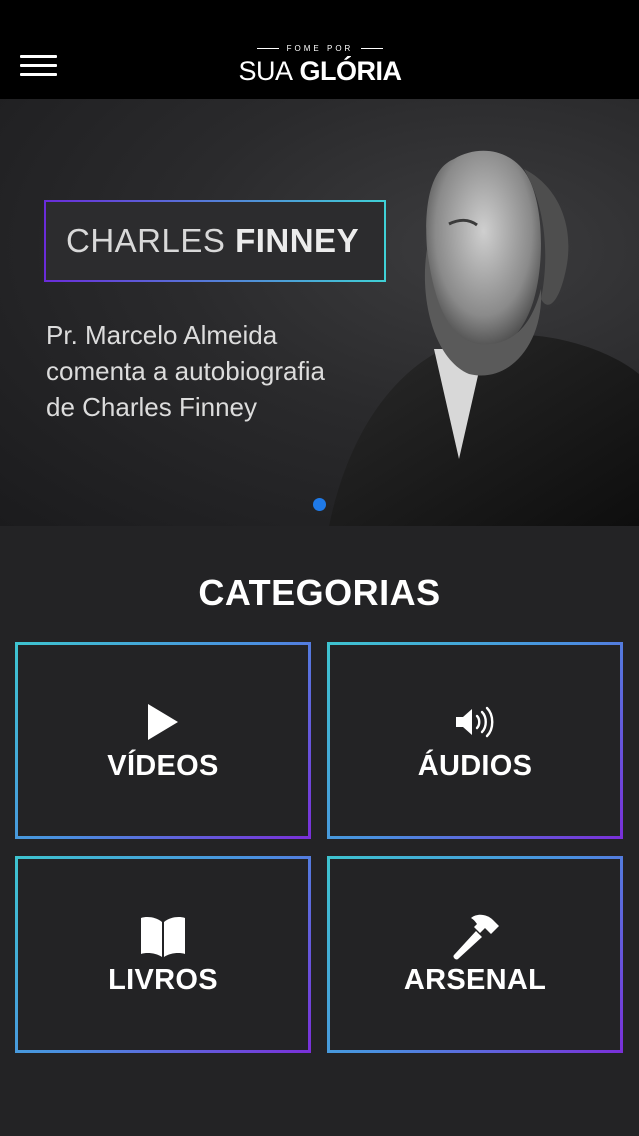  I want to click on play-icon, so click(163, 722).